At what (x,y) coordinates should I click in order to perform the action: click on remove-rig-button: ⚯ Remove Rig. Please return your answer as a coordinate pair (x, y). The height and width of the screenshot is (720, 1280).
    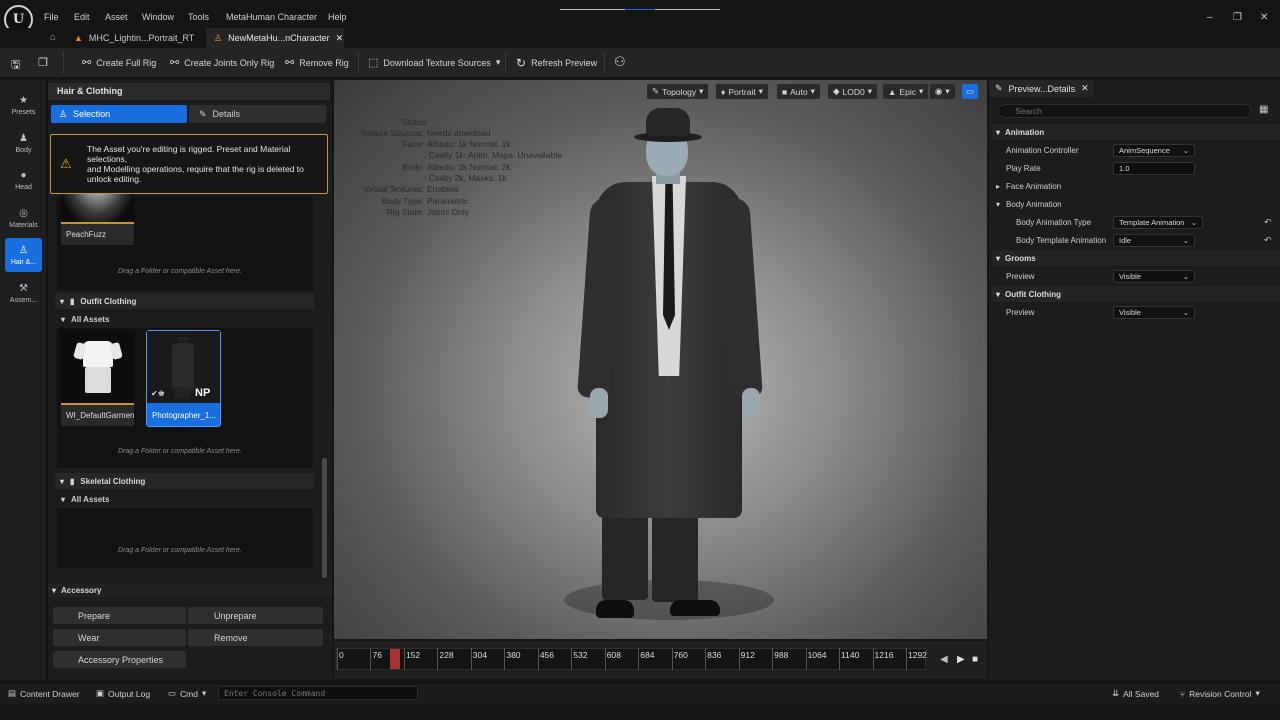
    Looking at the image, I should click on (317, 62).